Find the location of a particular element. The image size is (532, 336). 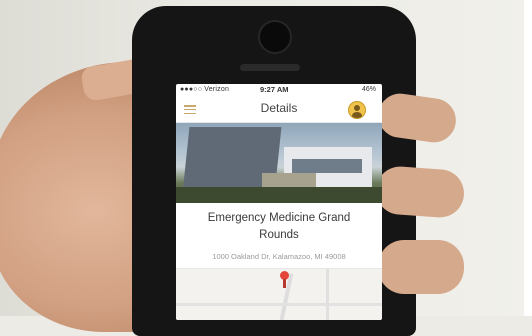

trees is located at coordinates (279, 195).